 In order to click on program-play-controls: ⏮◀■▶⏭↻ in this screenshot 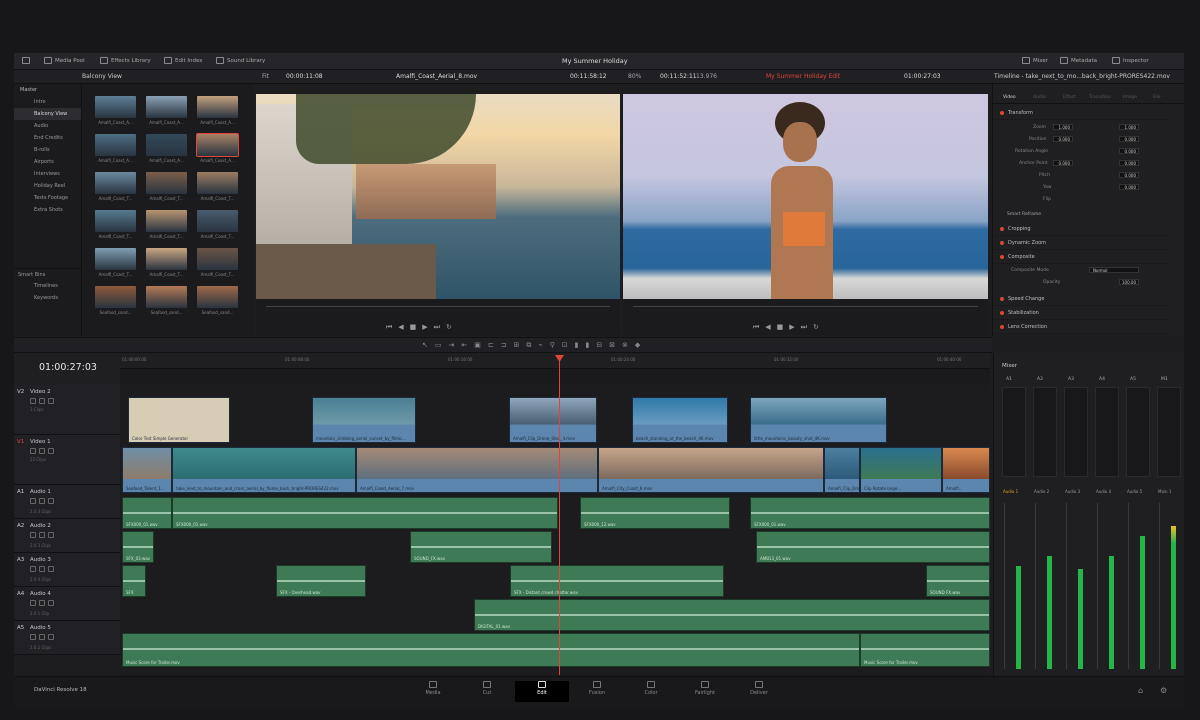, I will do `click(789, 327)`.